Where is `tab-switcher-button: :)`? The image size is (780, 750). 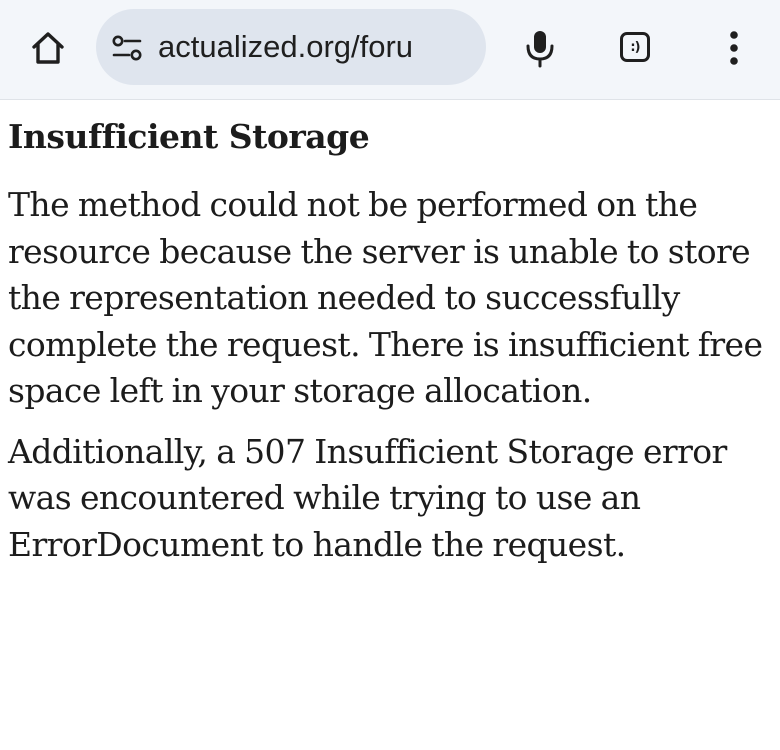 tab-switcher-button: :) is located at coordinates (635, 47).